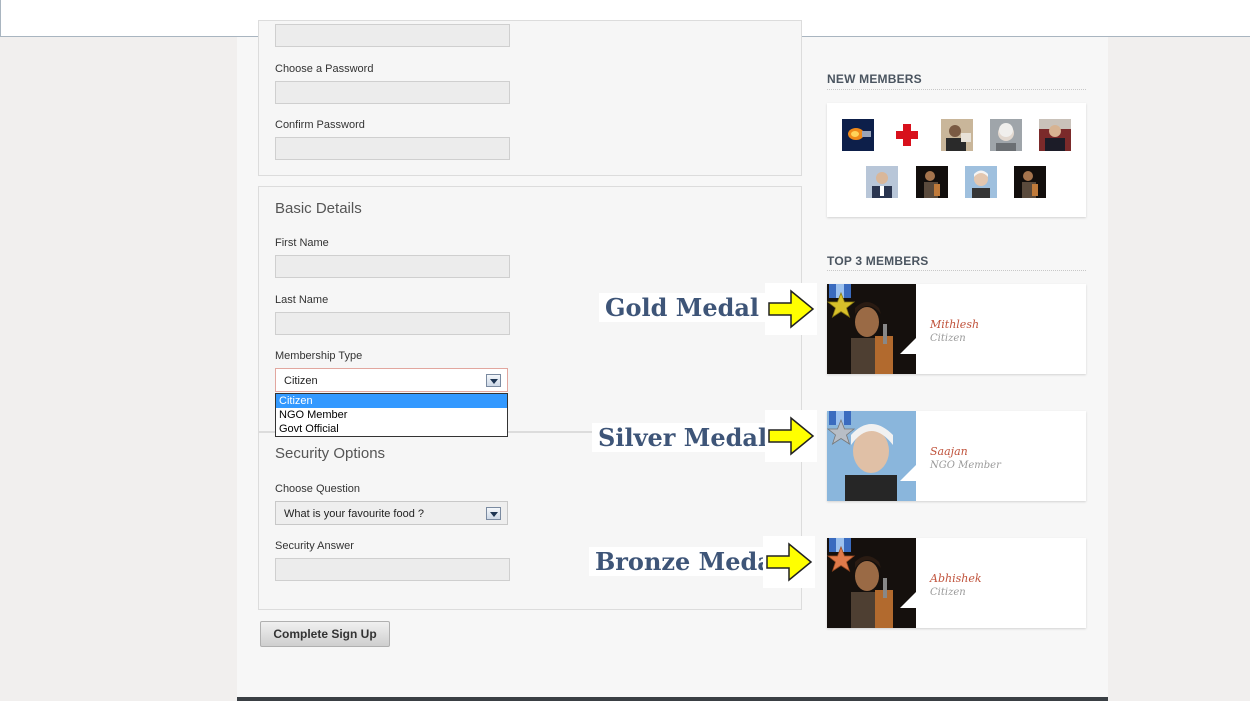  I want to click on businessman-avatar-icon, so click(882, 182).